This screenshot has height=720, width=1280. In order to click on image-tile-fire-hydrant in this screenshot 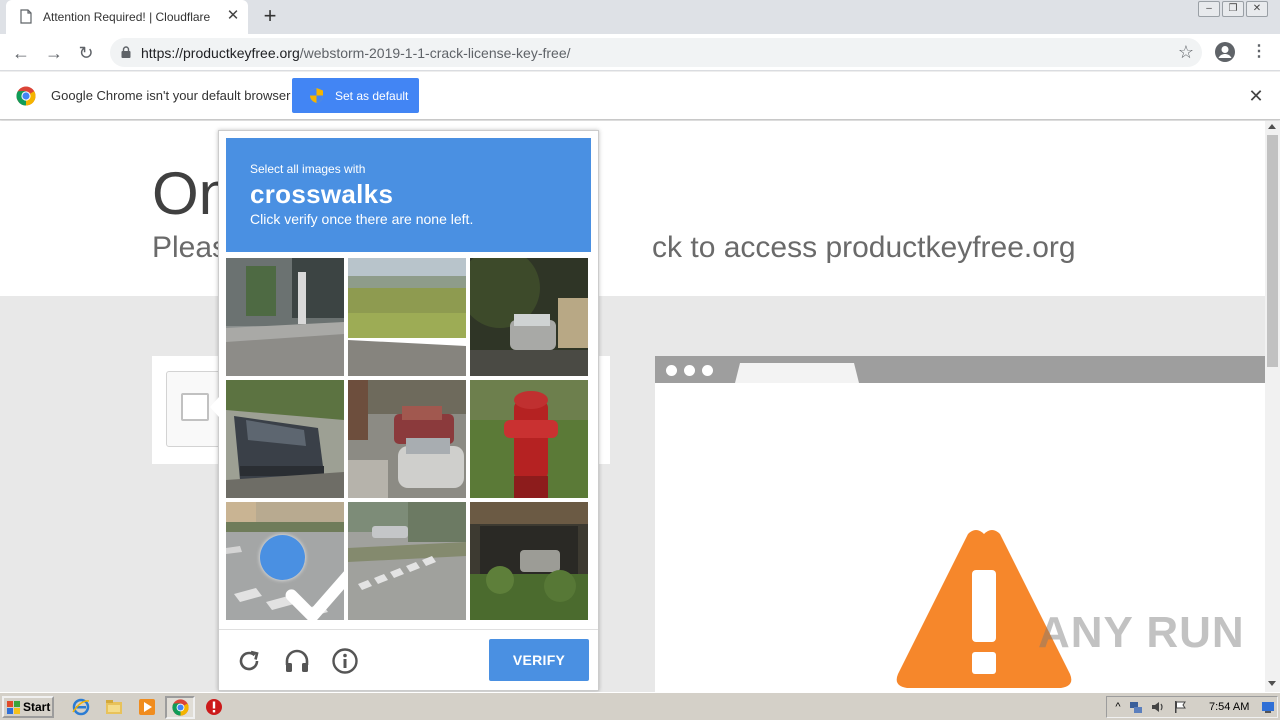, I will do `click(529, 439)`.